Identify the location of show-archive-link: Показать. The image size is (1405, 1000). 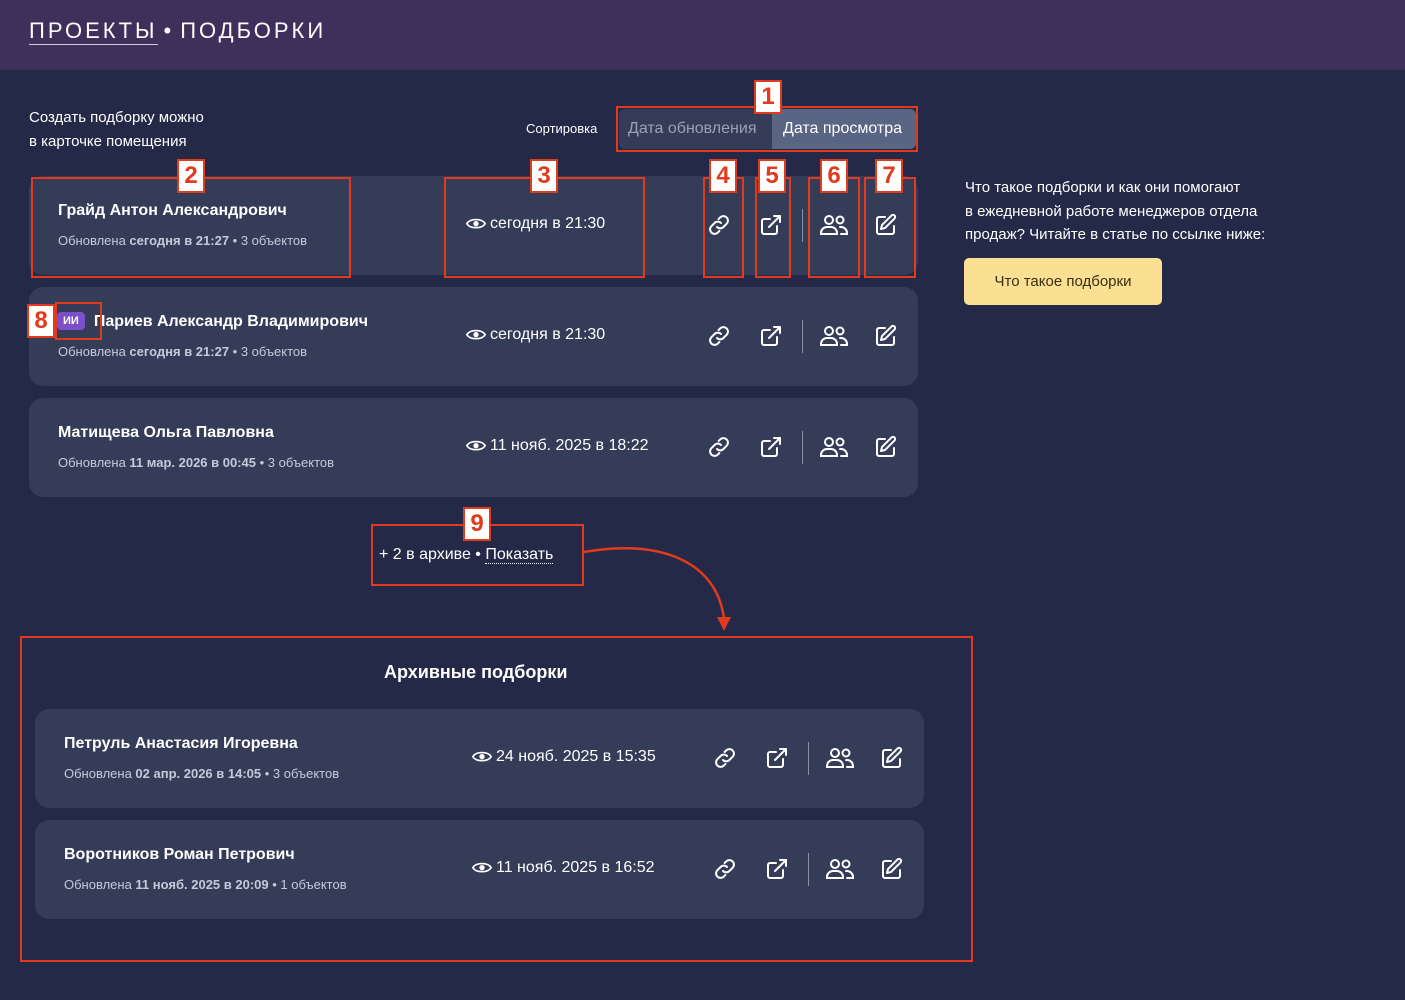
(519, 555).